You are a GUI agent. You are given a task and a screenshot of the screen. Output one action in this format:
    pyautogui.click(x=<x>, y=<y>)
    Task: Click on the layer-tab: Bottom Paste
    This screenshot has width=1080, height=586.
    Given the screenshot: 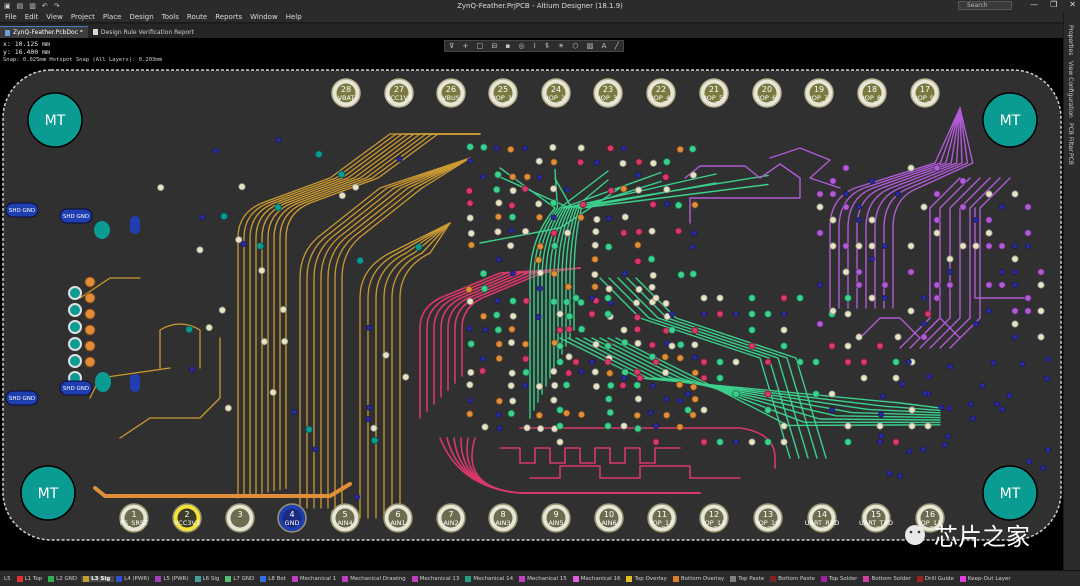 What is the action you would take?
    pyautogui.click(x=793, y=578)
    